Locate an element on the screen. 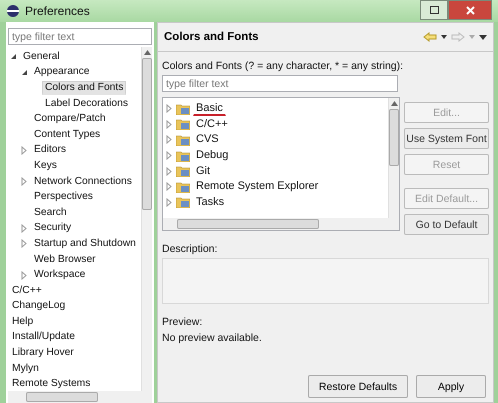 Image resolution: width=498 pixels, height=403 pixels. tree-item: Content Types is located at coordinates (67, 135).